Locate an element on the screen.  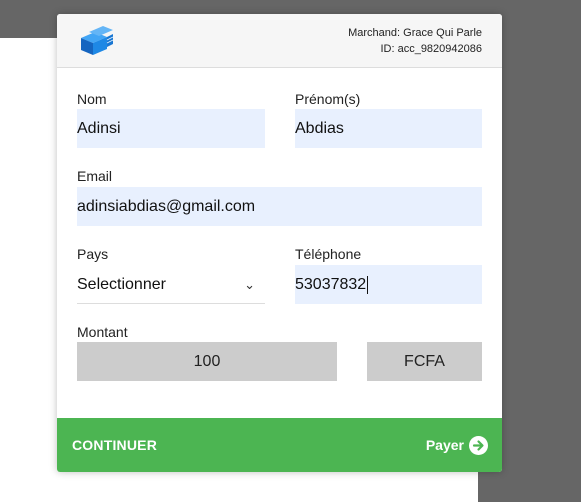
pay-button: Payer is located at coordinates (457, 445).